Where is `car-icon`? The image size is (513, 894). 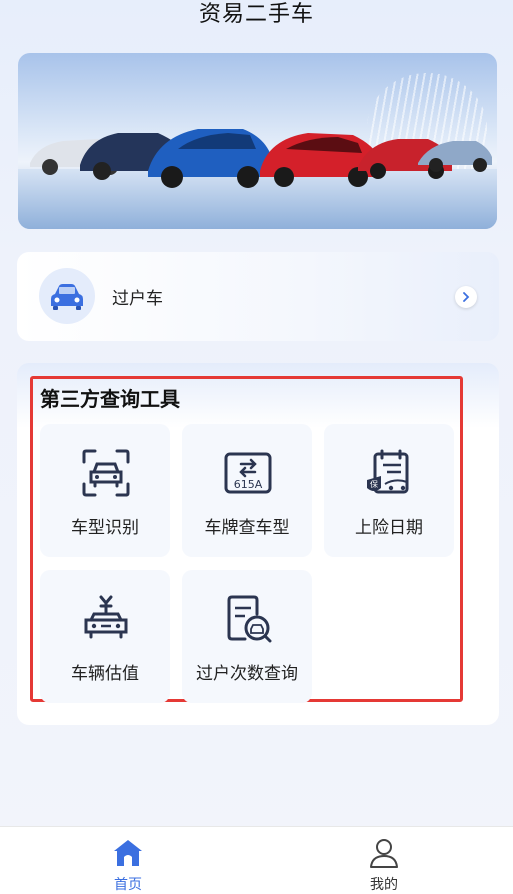
car-icon is located at coordinates (67, 297).